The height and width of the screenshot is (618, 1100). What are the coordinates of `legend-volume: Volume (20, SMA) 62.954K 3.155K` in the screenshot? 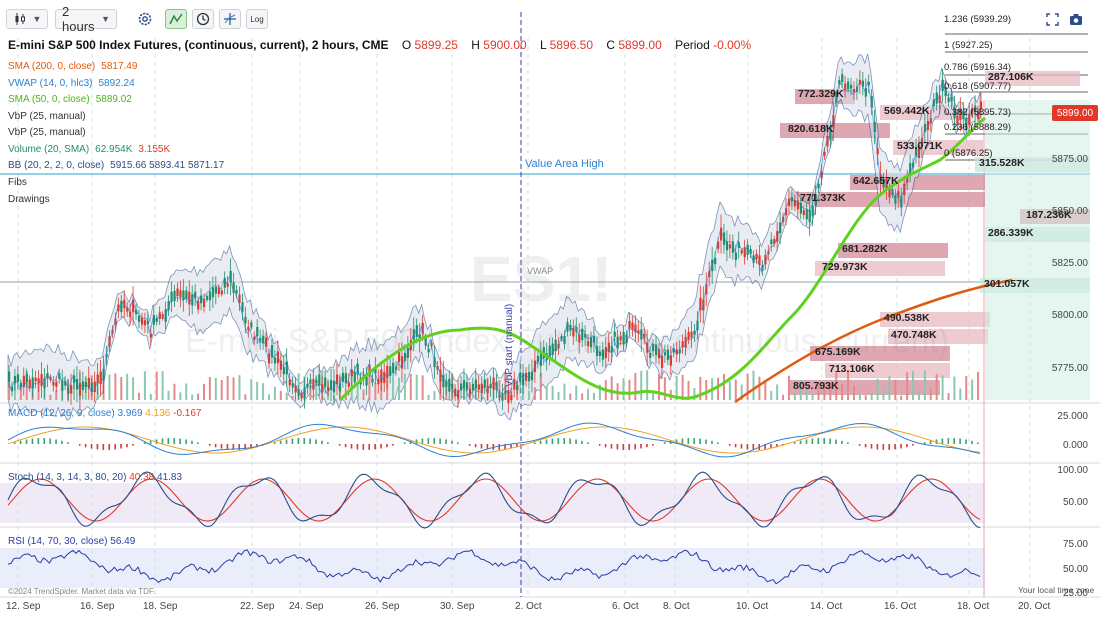 It's located at (89, 149).